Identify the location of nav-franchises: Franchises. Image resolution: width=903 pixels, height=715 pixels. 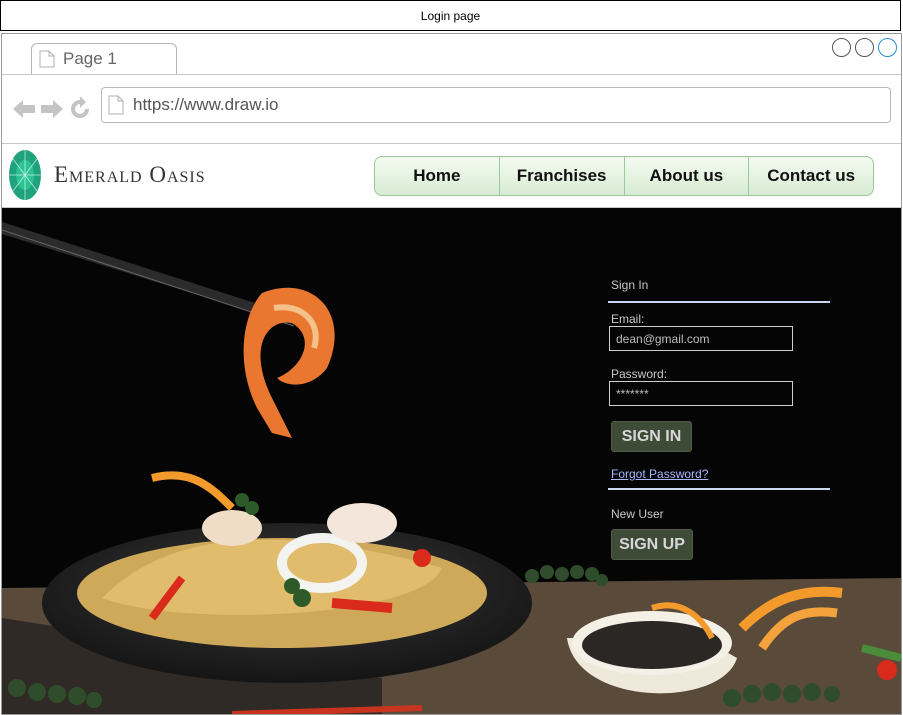
(561, 176).